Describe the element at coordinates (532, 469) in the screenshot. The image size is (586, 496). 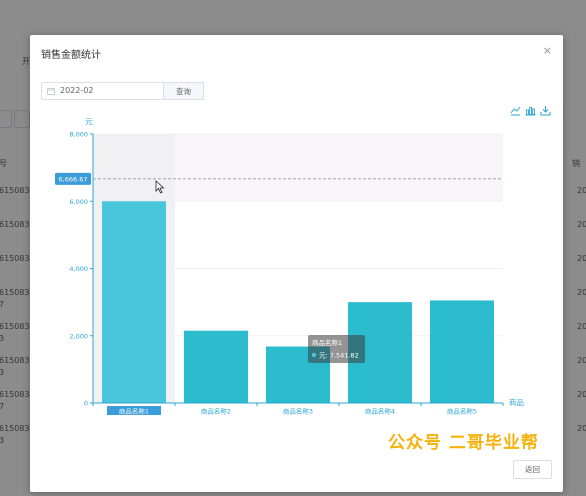
I see `return-button: 返回` at that location.